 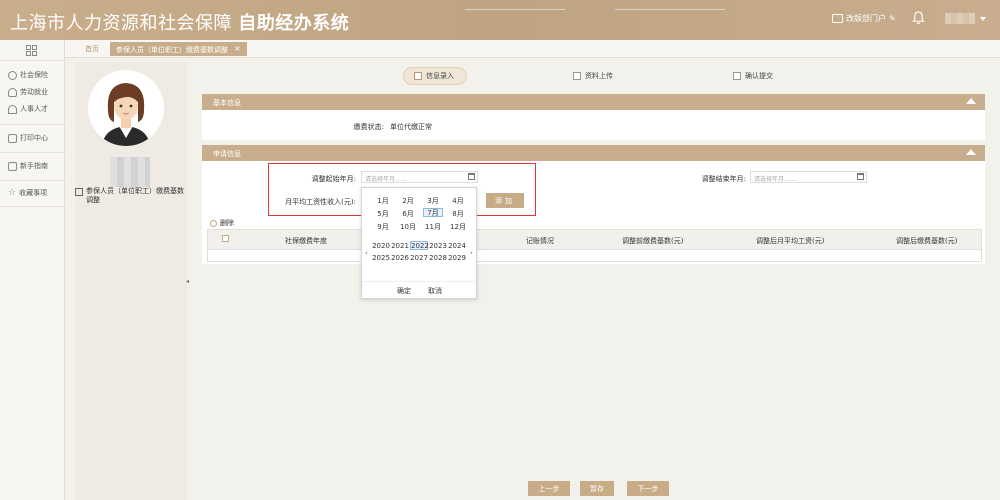 What do you see at coordinates (404, 291) in the screenshot?
I see `picker-ok-button: 确定` at bounding box center [404, 291].